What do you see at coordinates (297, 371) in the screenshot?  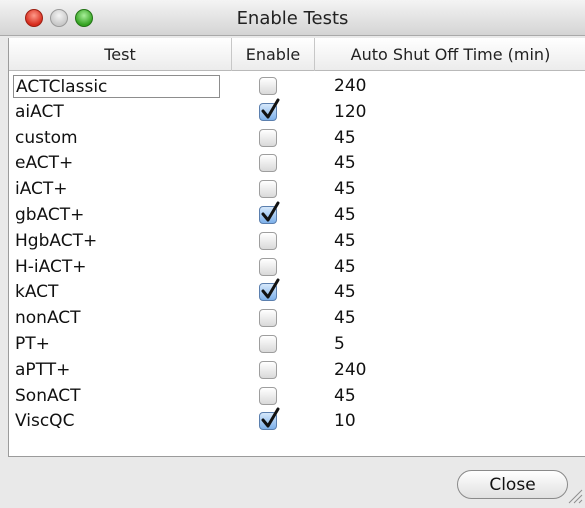 I see `table-row: aPTT+ 240` at bounding box center [297, 371].